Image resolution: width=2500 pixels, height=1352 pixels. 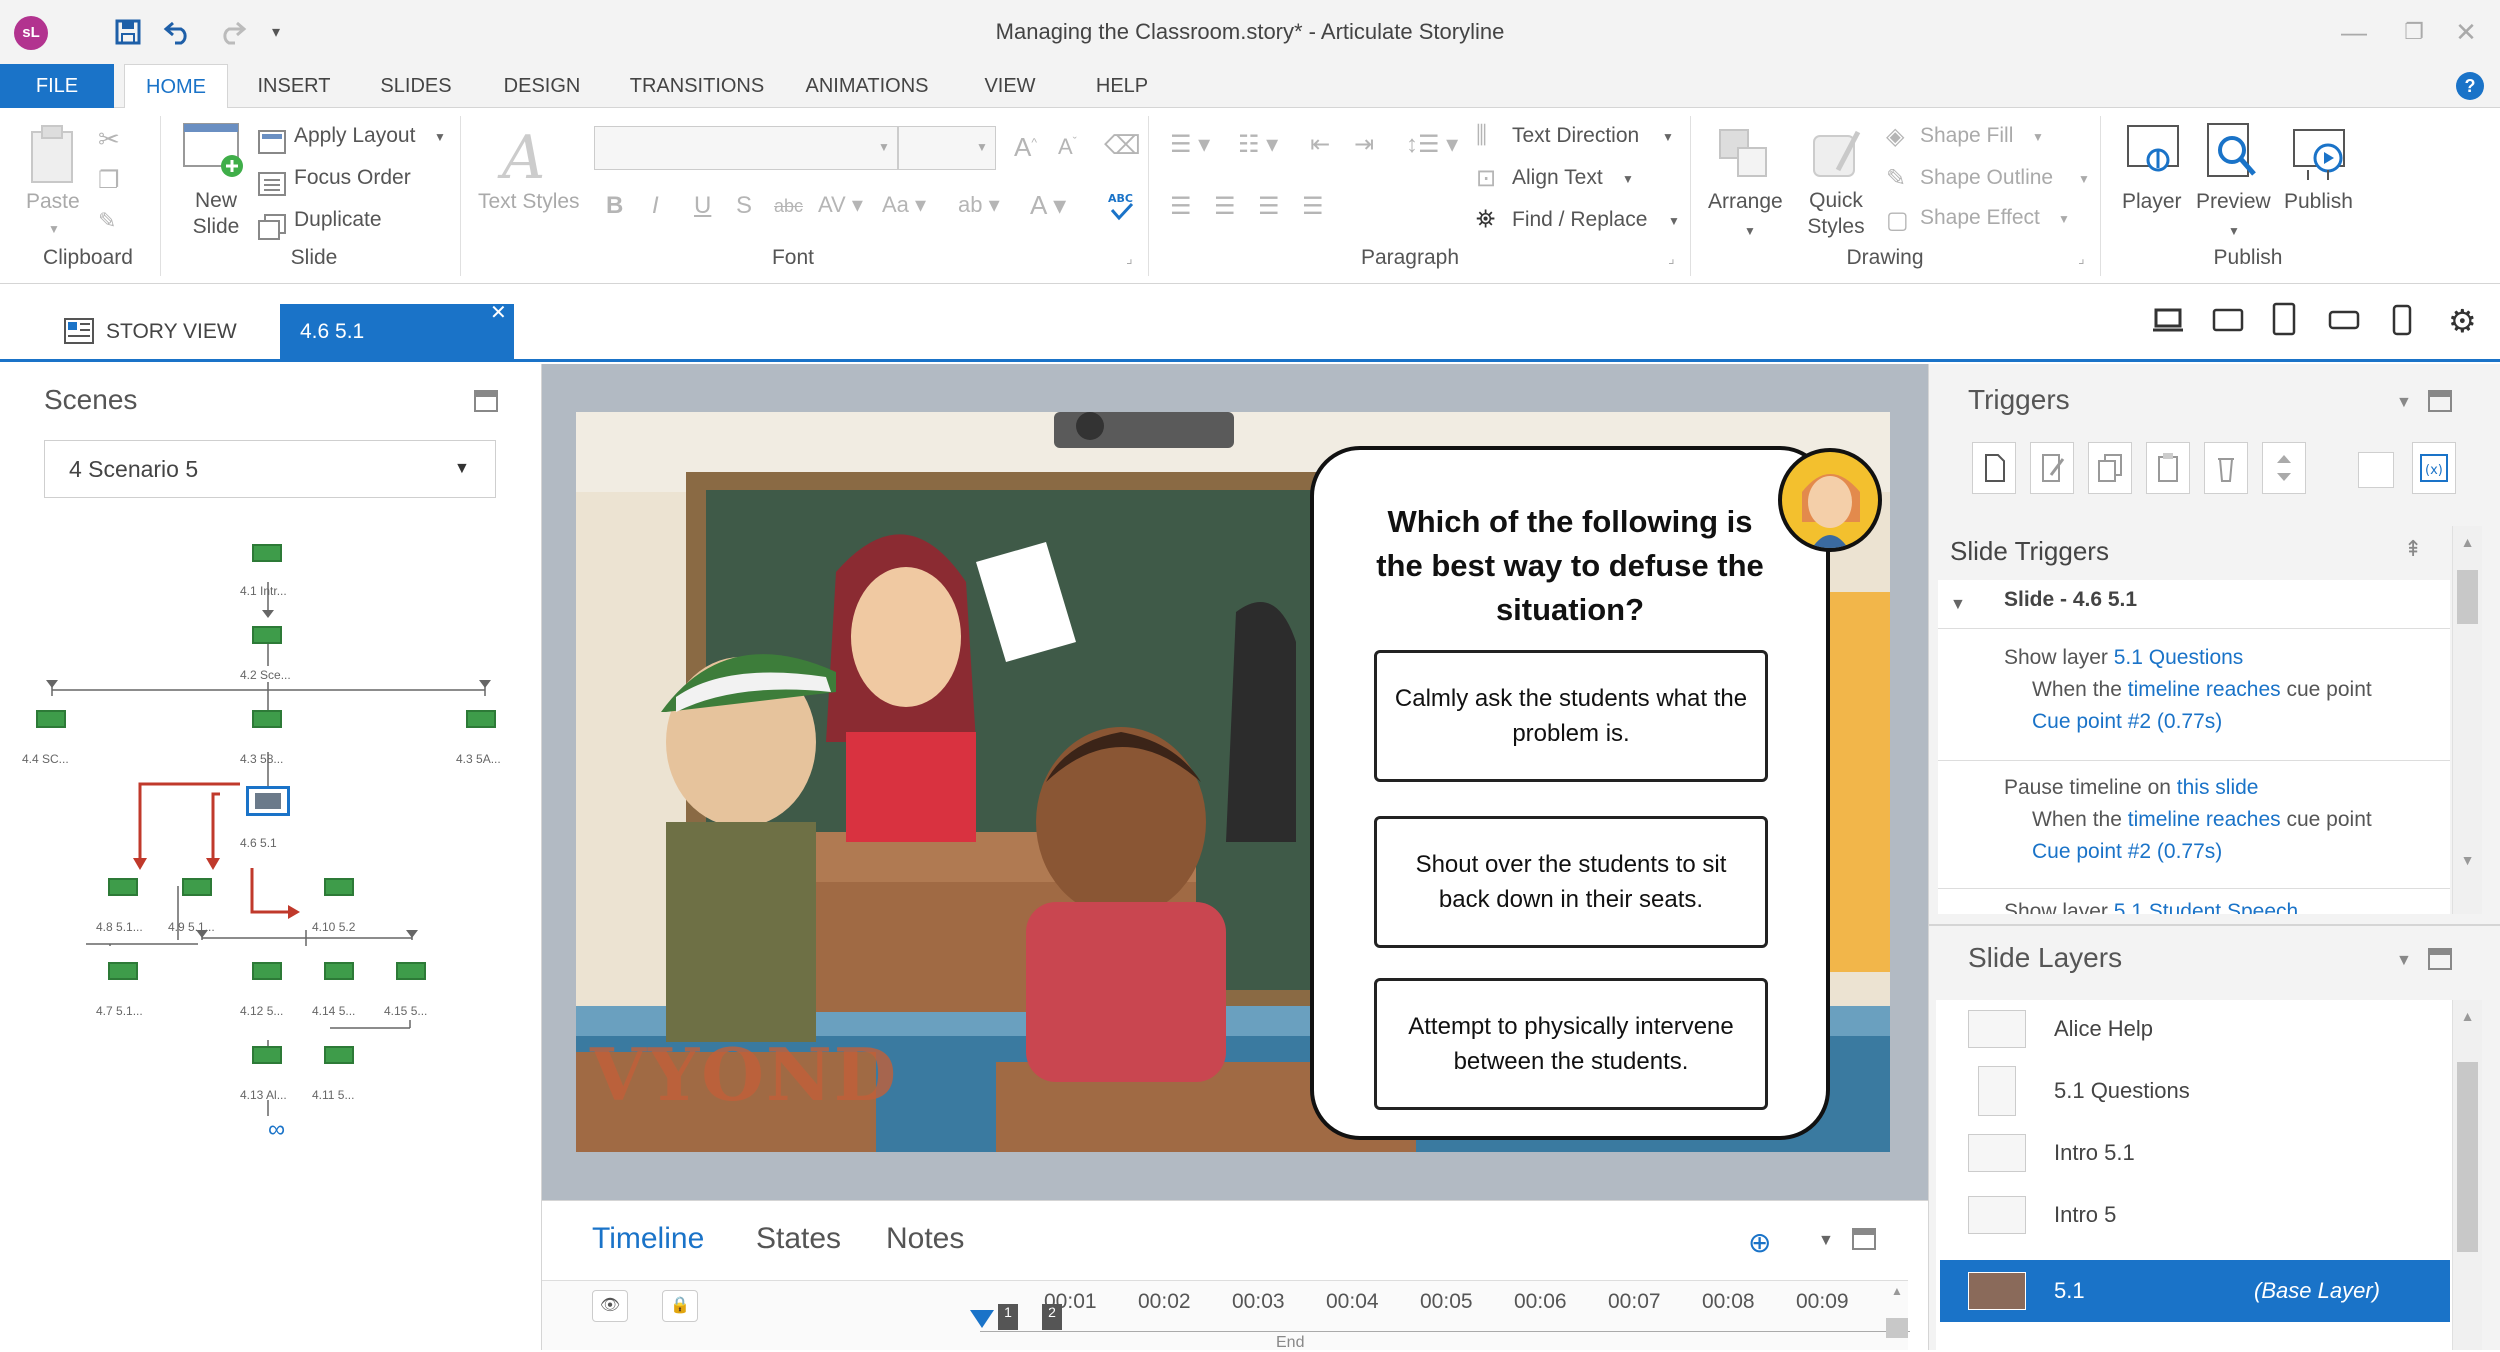 I want to click on edit-trigger-button, so click(x=2052, y=468).